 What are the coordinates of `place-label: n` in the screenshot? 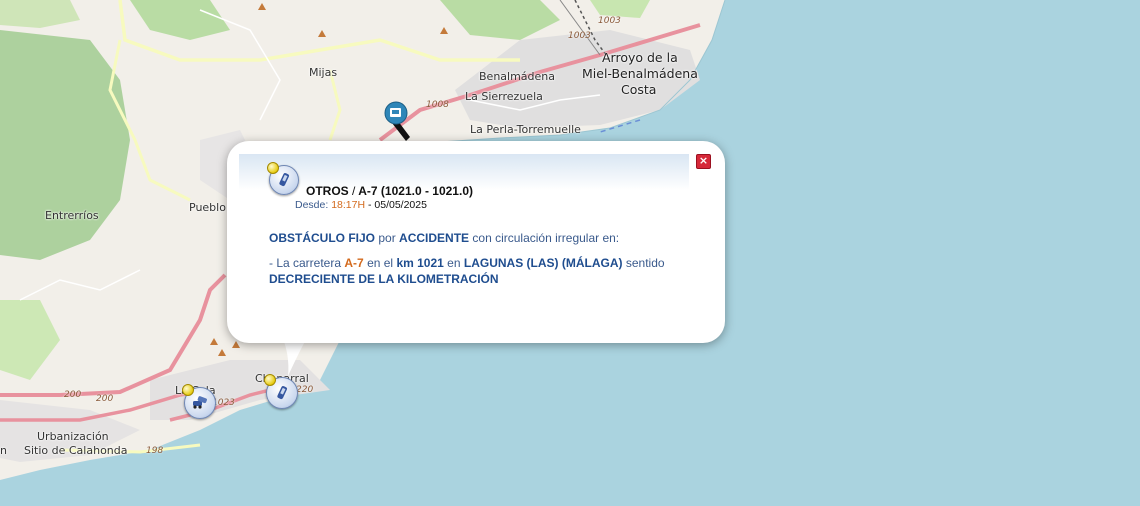 It's located at (3, 450).